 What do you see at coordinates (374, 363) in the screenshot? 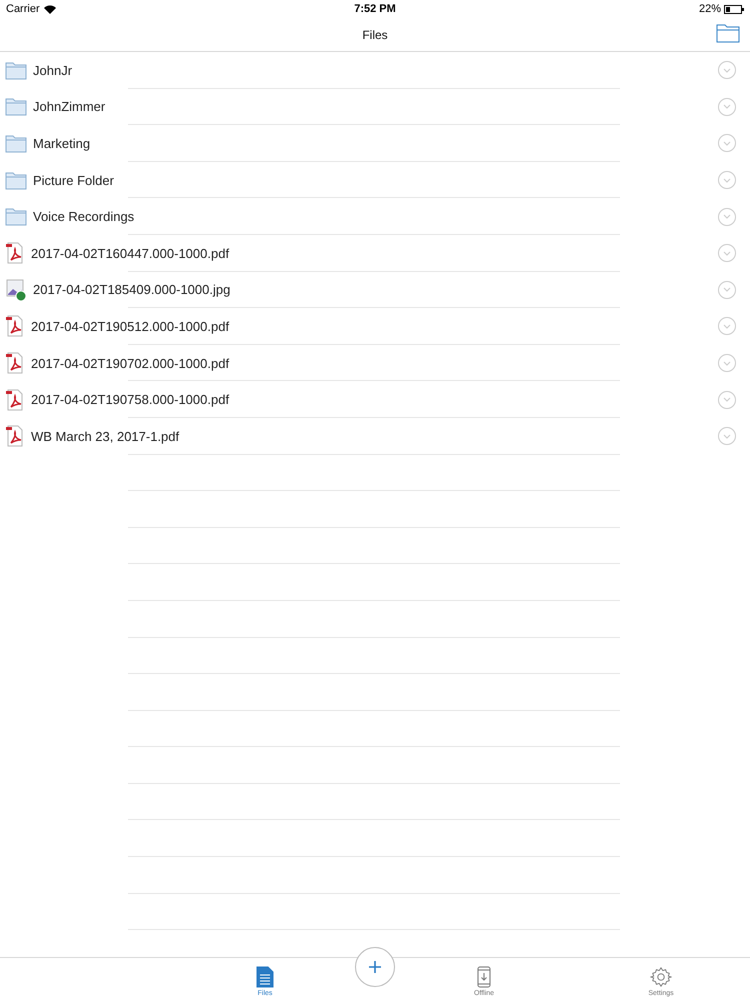
I see `file-name: 2017-04-02T190702.000-1000.pdf` at bounding box center [374, 363].